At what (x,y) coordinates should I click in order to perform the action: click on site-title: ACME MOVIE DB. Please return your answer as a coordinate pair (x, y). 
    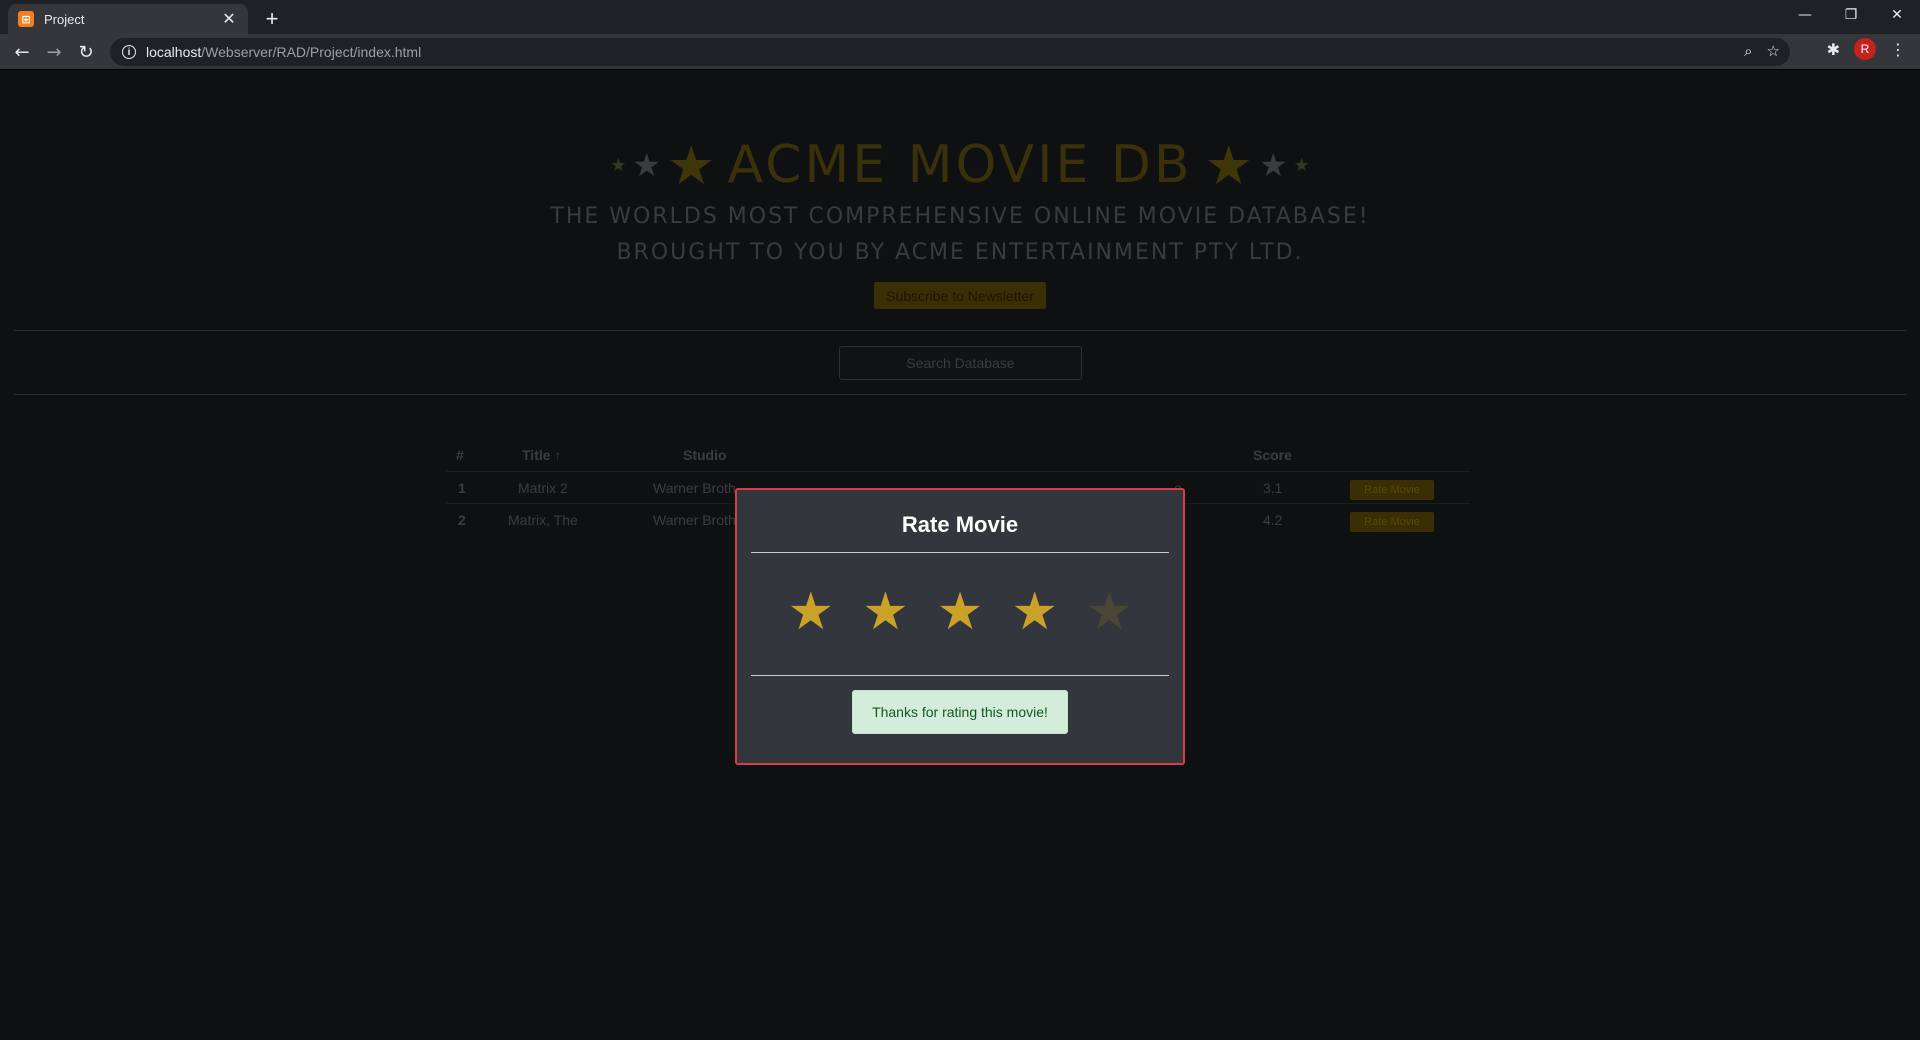
    Looking at the image, I should click on (960, 165).